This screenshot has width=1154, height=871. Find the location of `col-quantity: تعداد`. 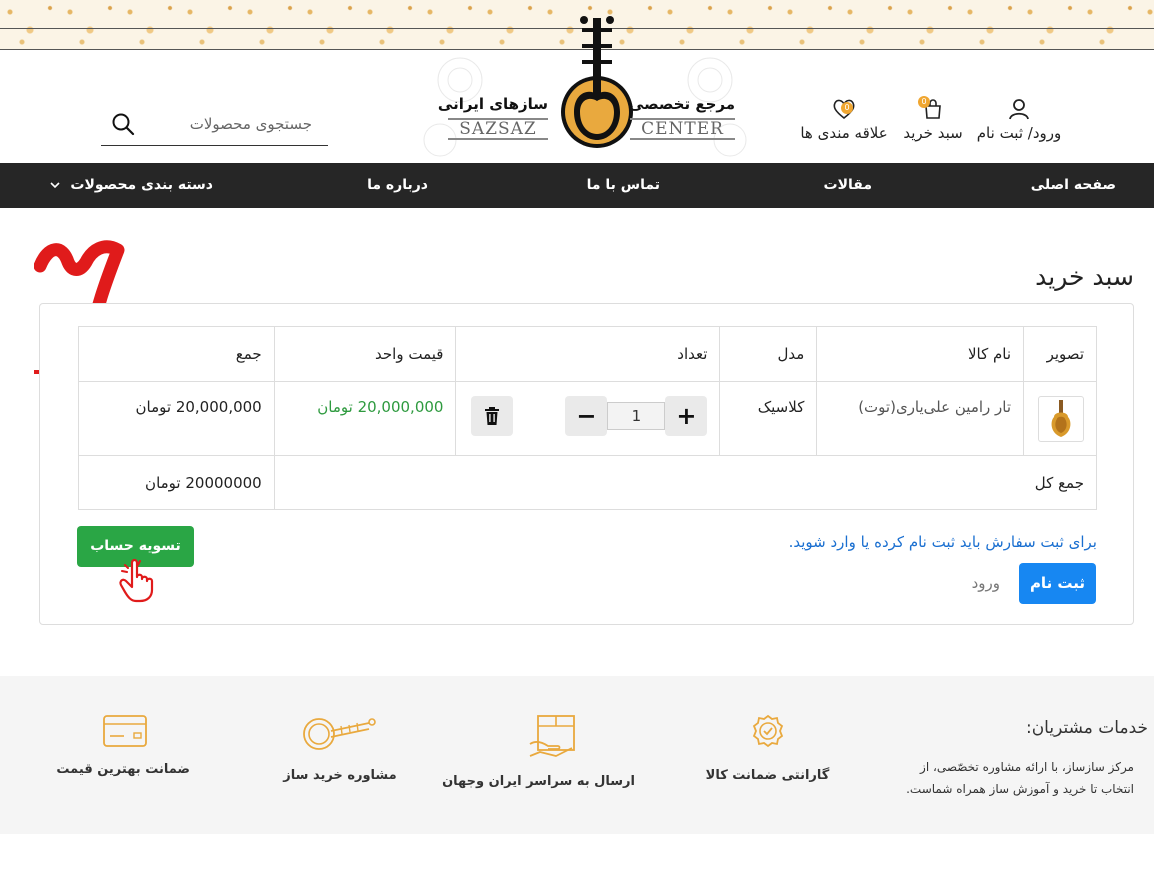

col-quantity: تعداد is located at coordinates (588, 354).